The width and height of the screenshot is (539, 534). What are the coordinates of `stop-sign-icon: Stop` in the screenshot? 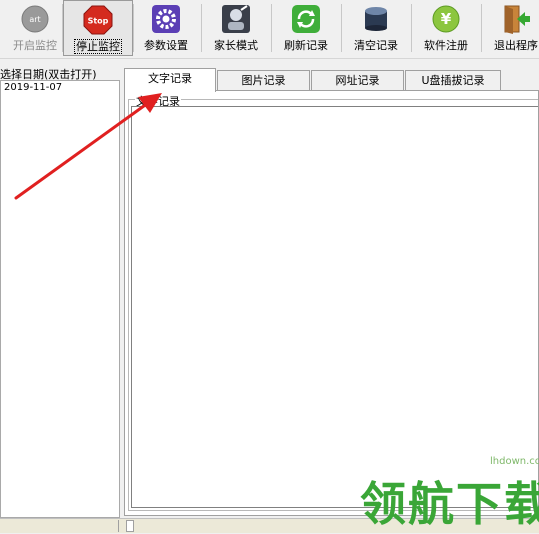 It's located at (98, 20).